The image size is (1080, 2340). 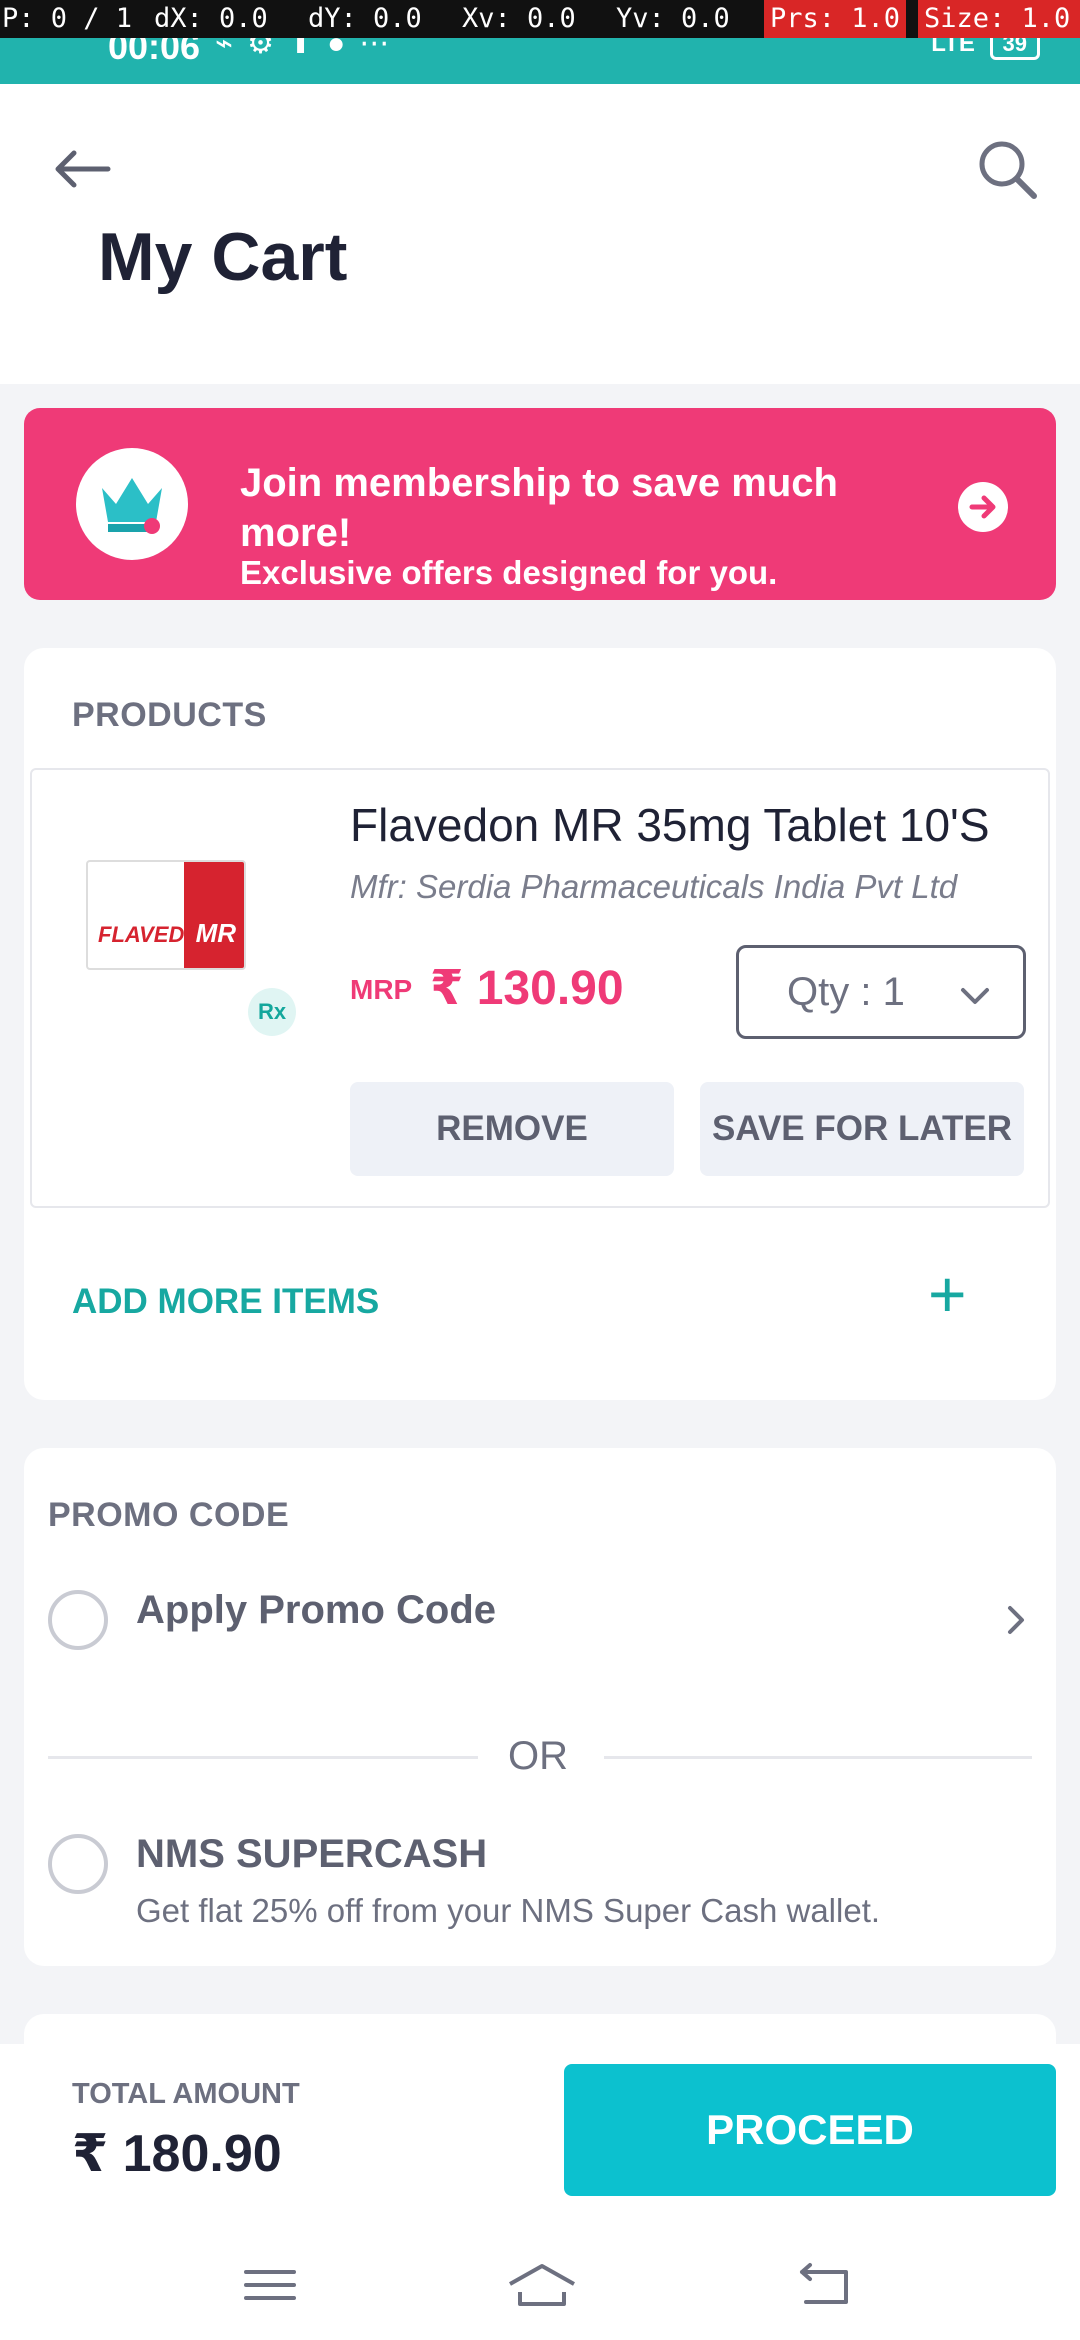 What do you see at coordinates (78, 1620) in the screenshot?
I see `promo-code-radio` at bounding box center [78, 1620].